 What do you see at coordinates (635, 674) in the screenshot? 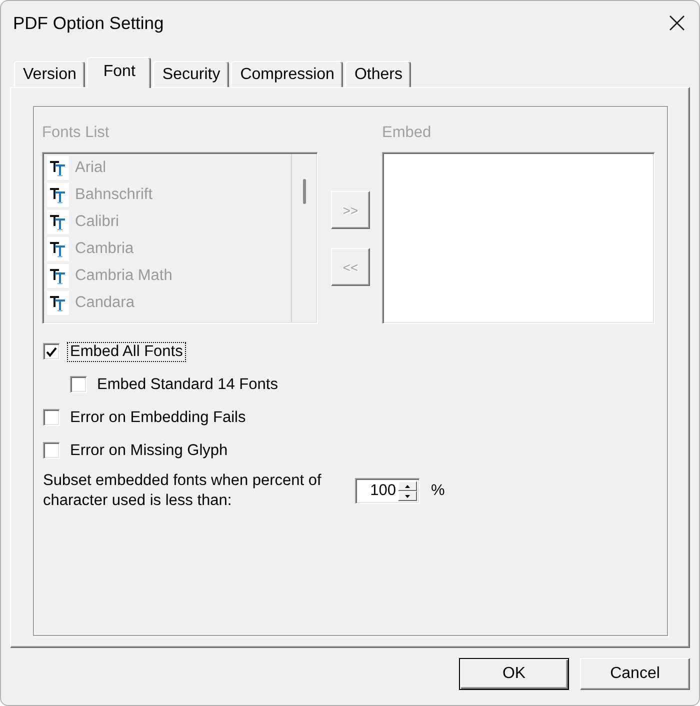
I see `cancel-button: Cancel` at bounding box center [635, 674].